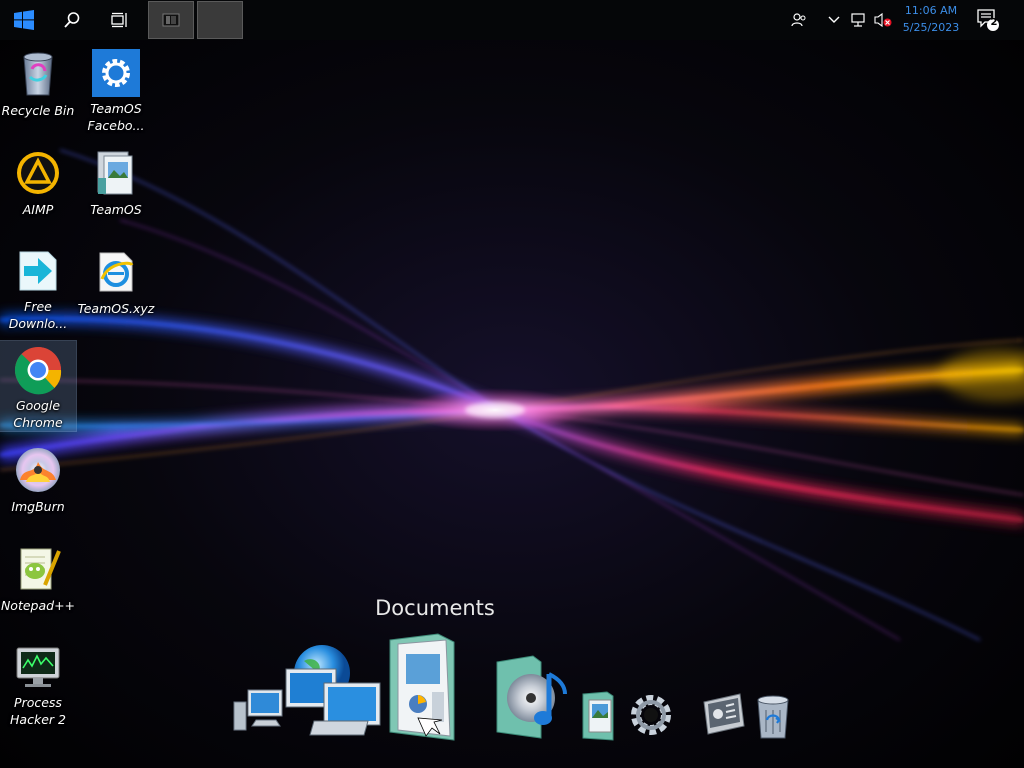  I want to click on task-view-button, so click(120, 20).